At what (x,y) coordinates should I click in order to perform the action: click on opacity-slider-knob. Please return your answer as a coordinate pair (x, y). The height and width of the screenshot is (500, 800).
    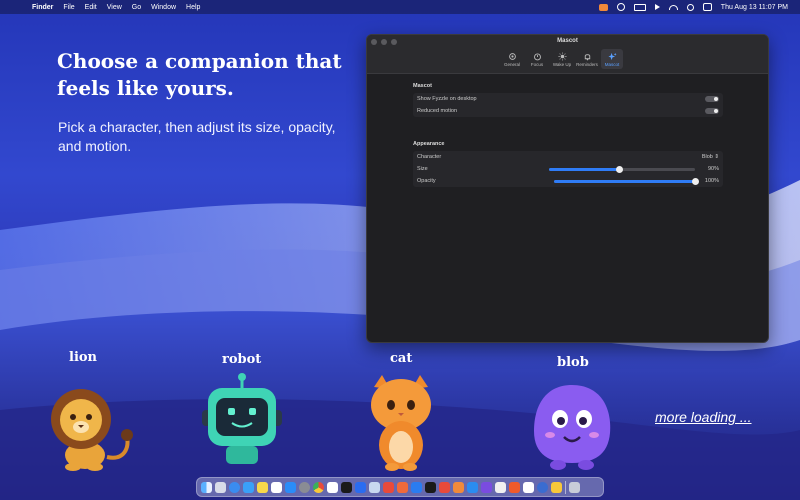
    Looking at the image, I should click on (695, 181).